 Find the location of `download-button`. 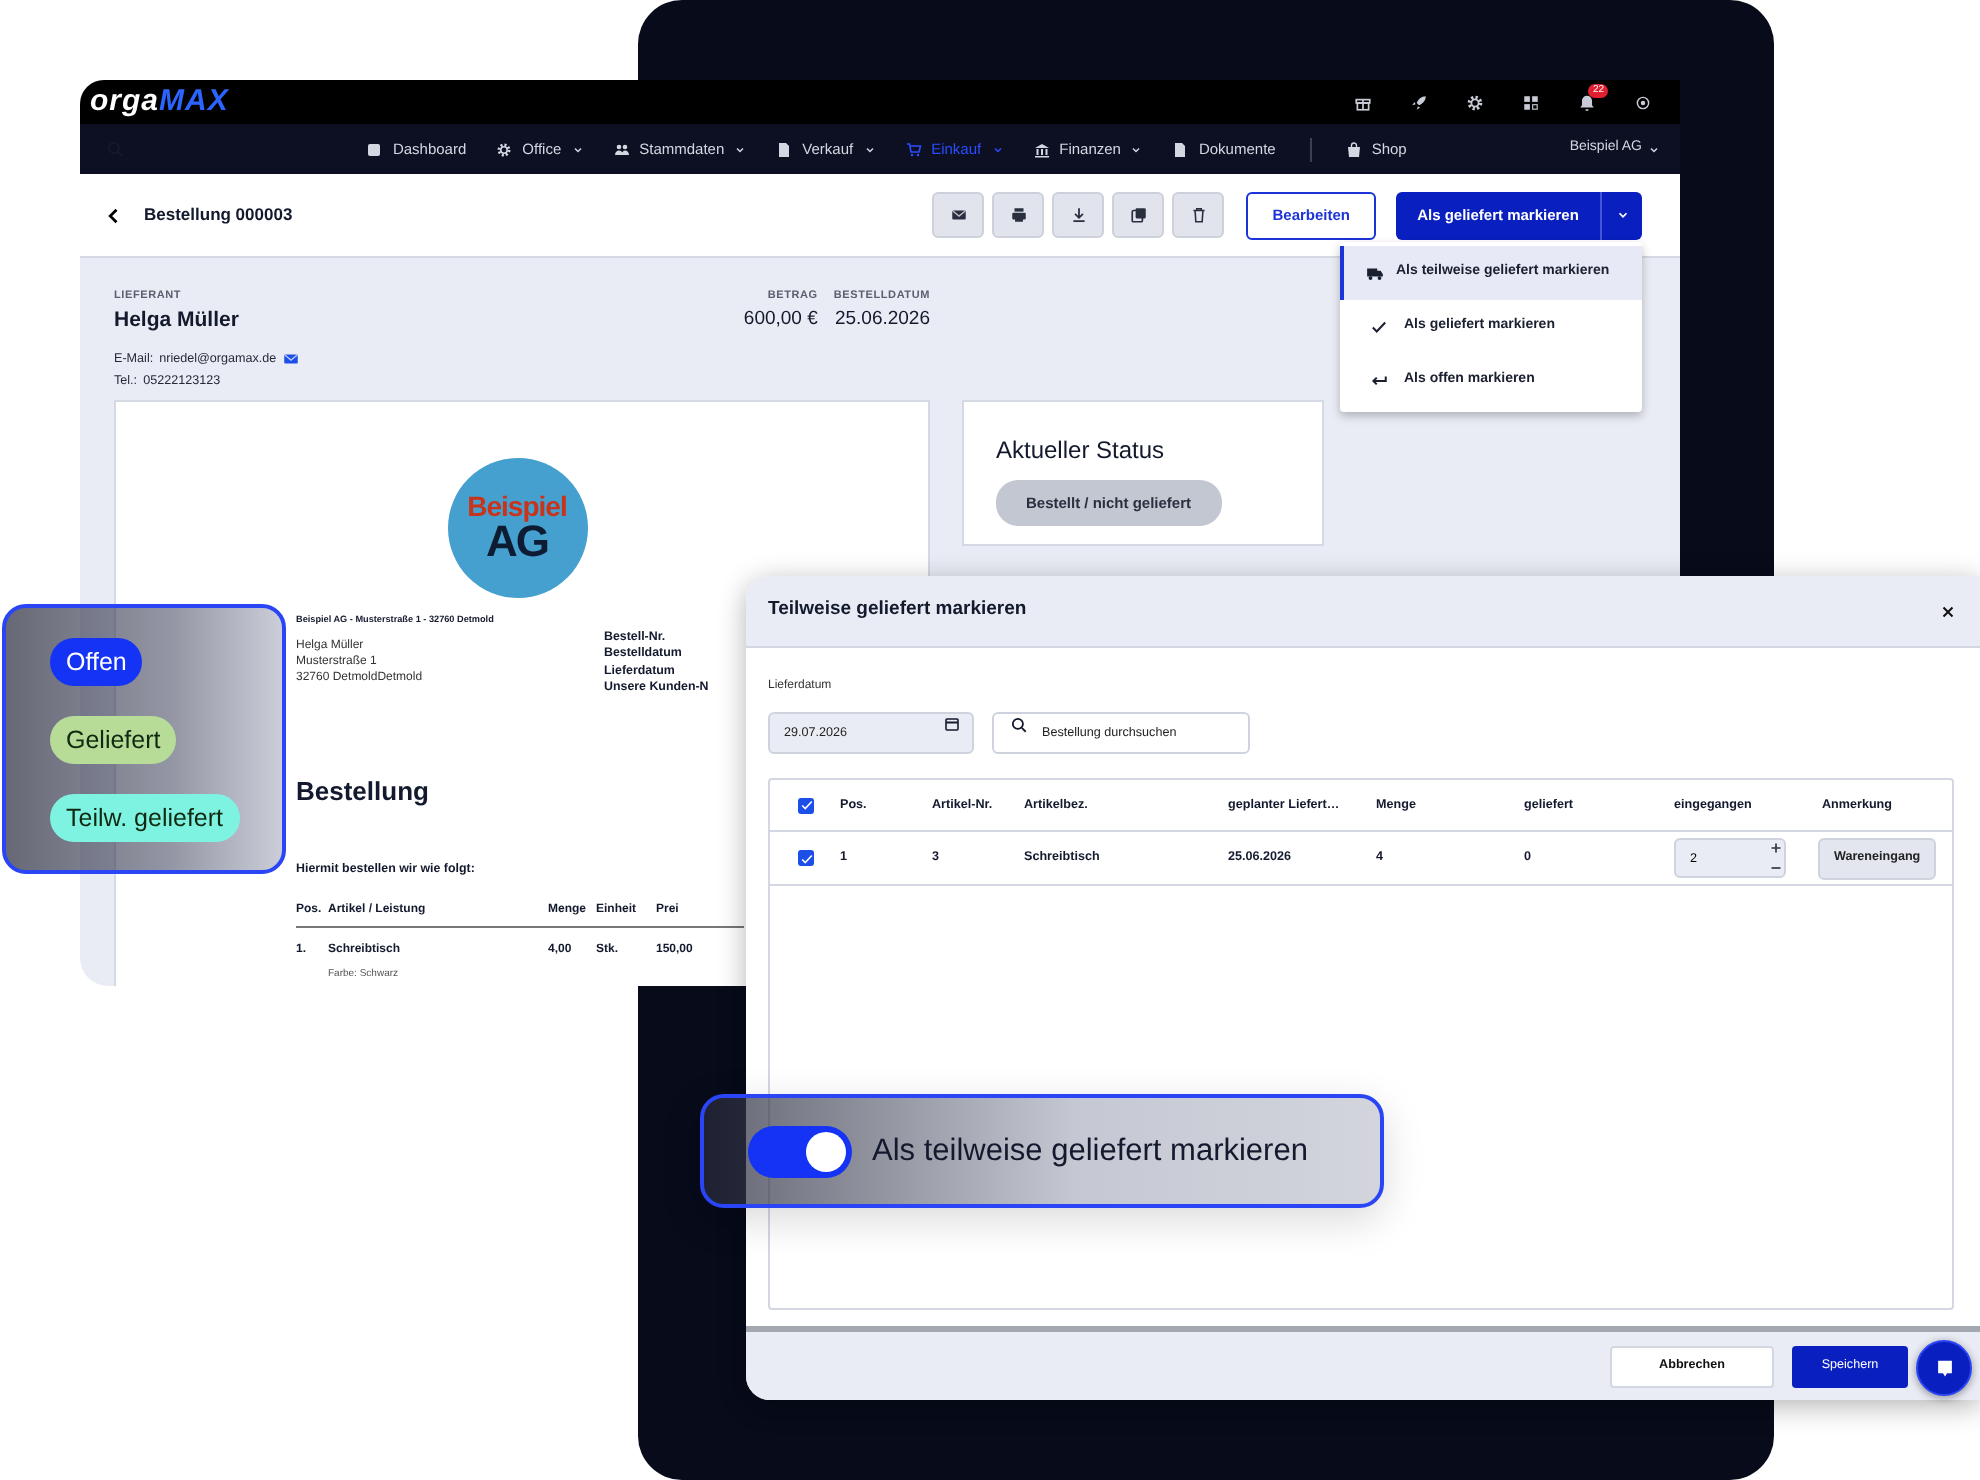

download-button is located at coordinates (1078, 215).